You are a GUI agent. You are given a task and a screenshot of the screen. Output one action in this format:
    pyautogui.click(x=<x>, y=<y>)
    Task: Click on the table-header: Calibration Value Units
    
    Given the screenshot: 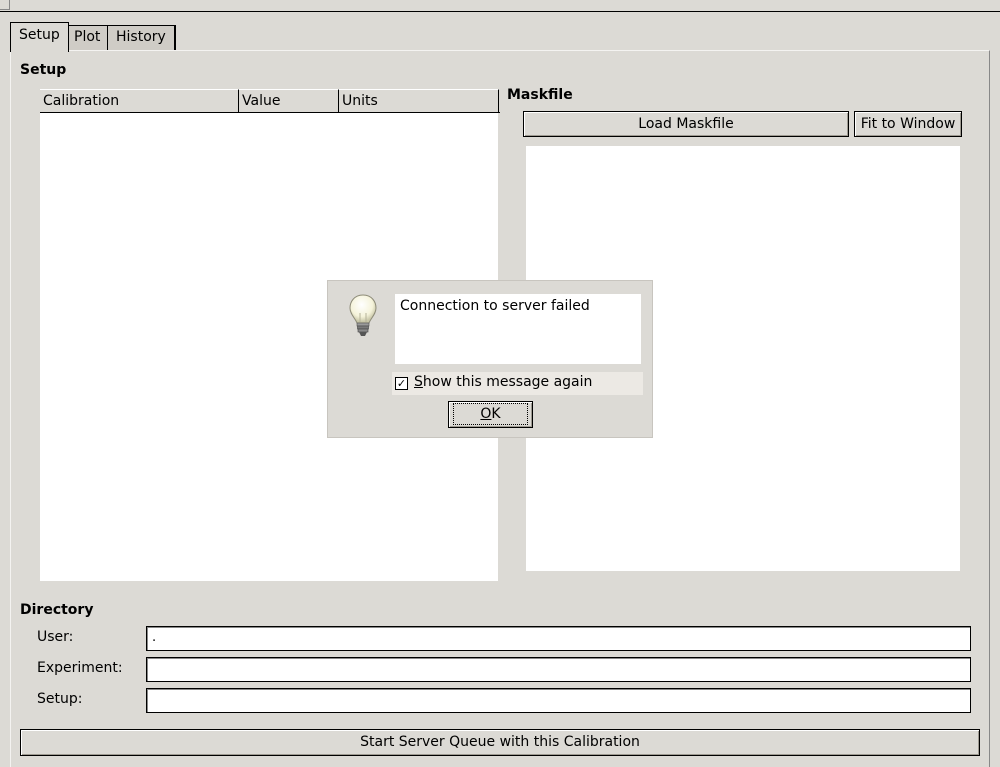 What is the action you would take?
    pyautogui.click(x=270, y=101)
    